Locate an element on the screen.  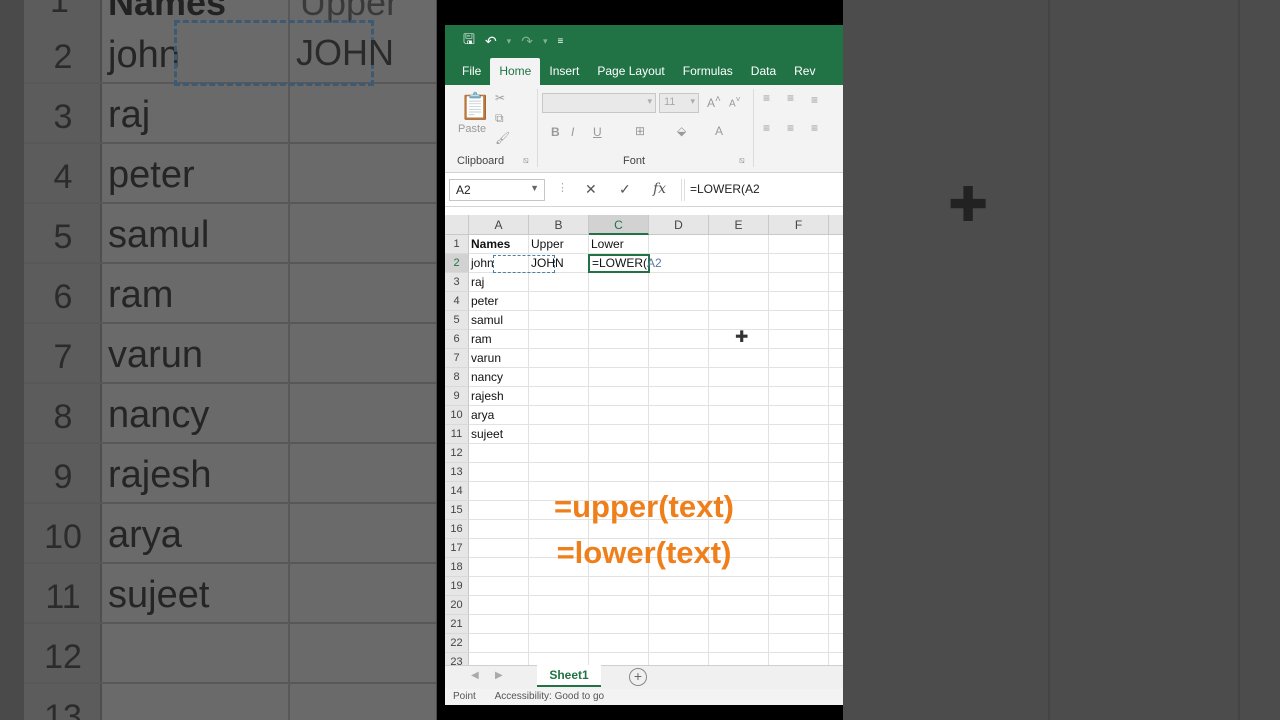
formula-bar-grip-icon: ⋮ is located at coordinates (562, 188).